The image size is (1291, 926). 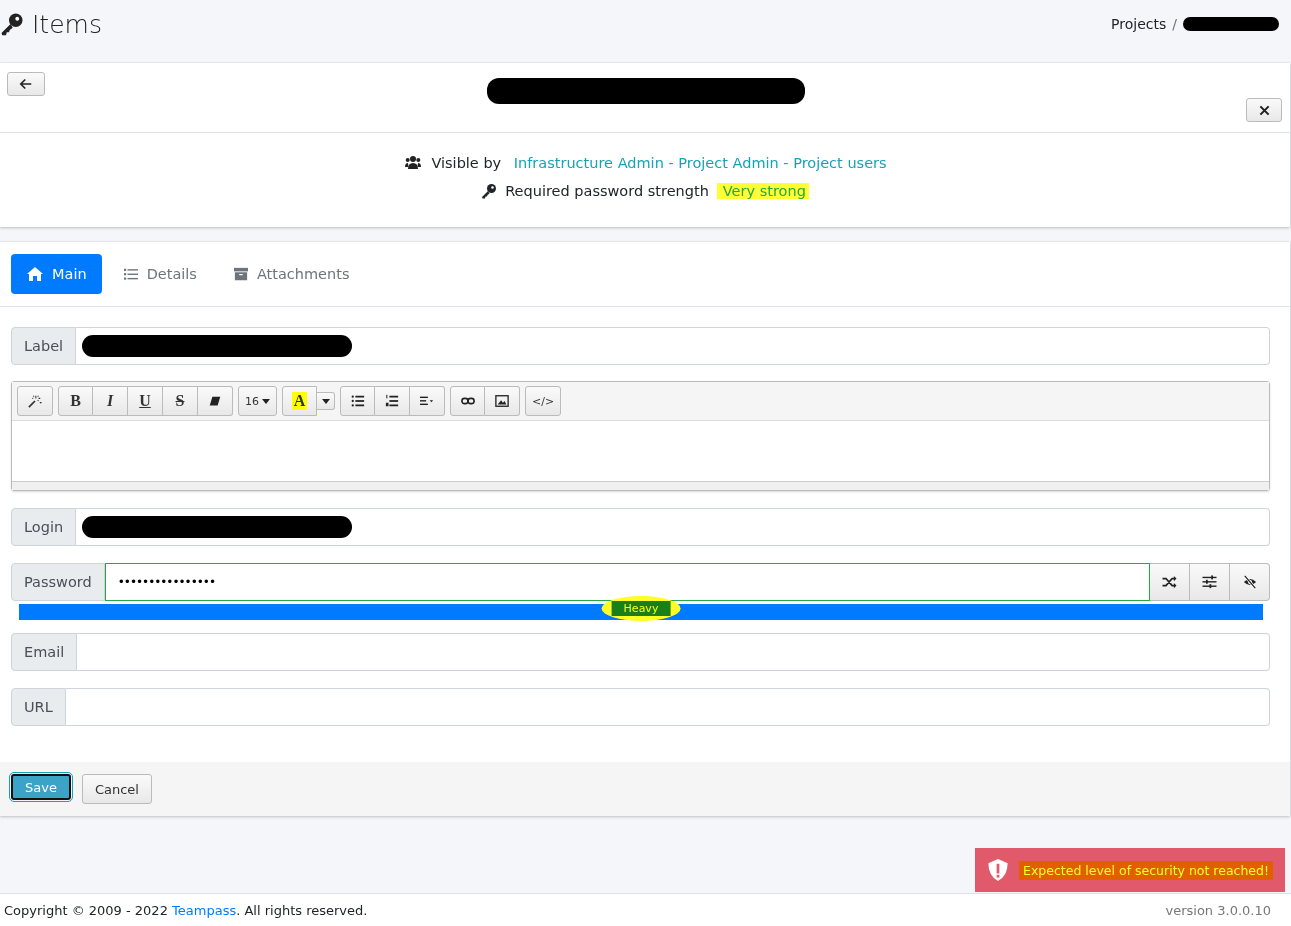 What do you see at coordinates (110, 401) in the screenshot?
I see `italic-button: I` at bounding box center [110, 401].